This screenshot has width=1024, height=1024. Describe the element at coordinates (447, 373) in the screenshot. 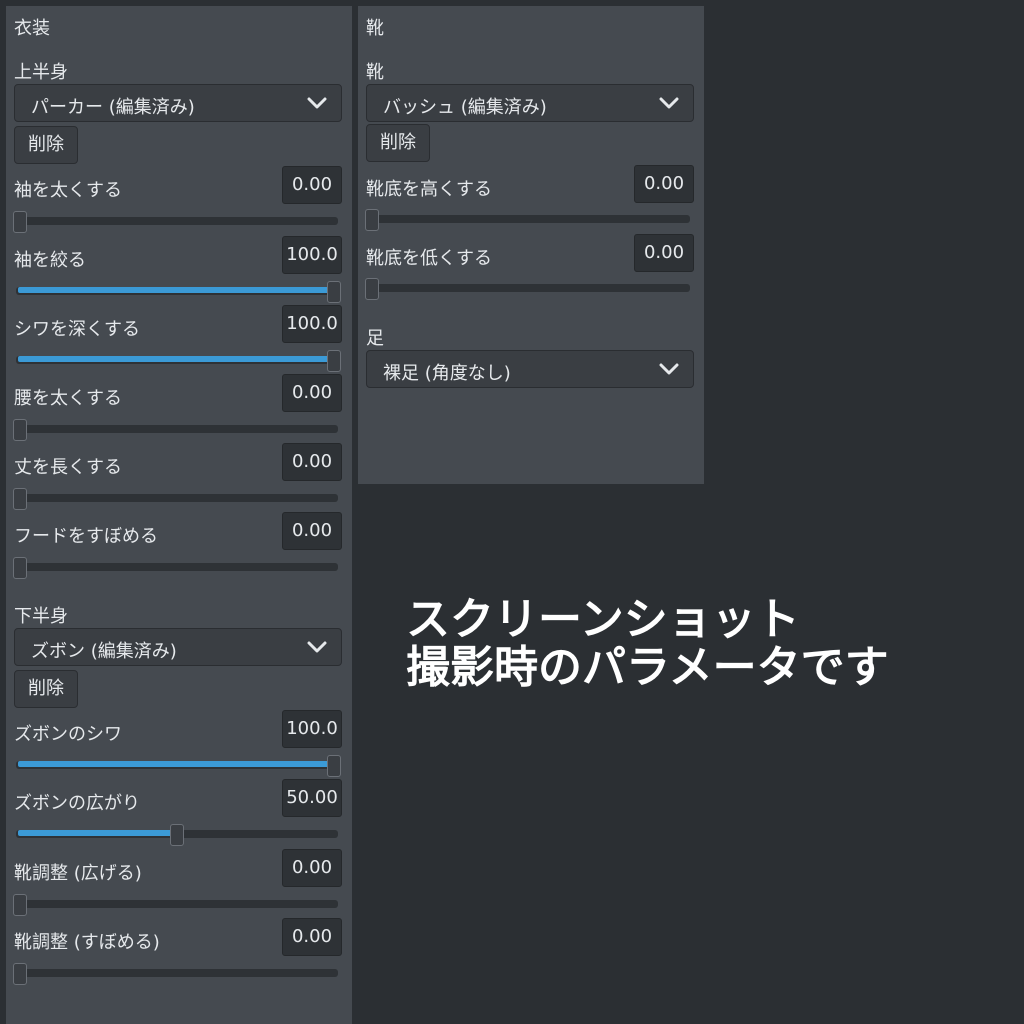

I see `feet-selected: 裸足 (角度なし)` at that location.